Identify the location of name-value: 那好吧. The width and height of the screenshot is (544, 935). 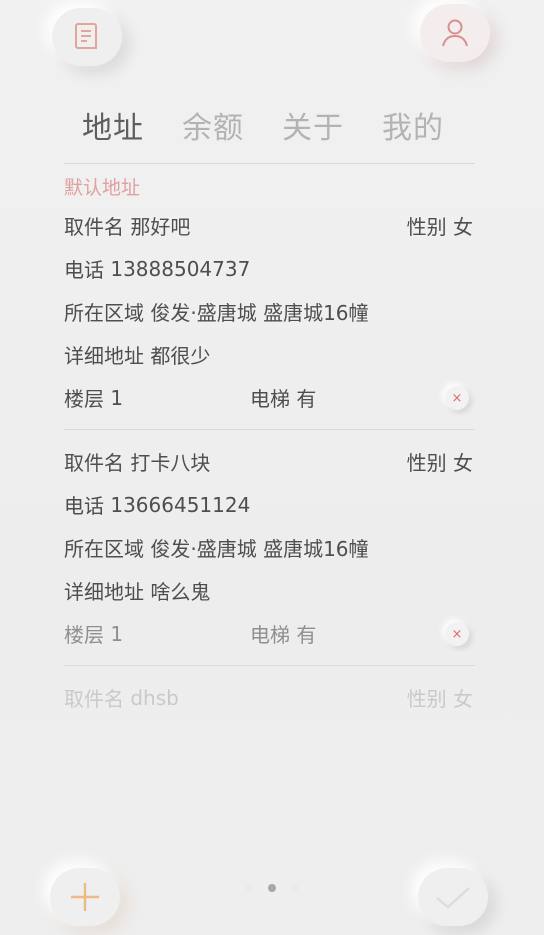
(160, 227).